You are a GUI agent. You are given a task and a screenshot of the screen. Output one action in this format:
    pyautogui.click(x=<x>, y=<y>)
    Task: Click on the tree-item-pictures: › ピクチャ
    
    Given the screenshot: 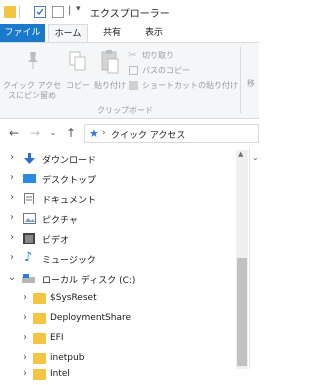 What is the action you would take?
    pyautogui.click(x=120, y=219)
    